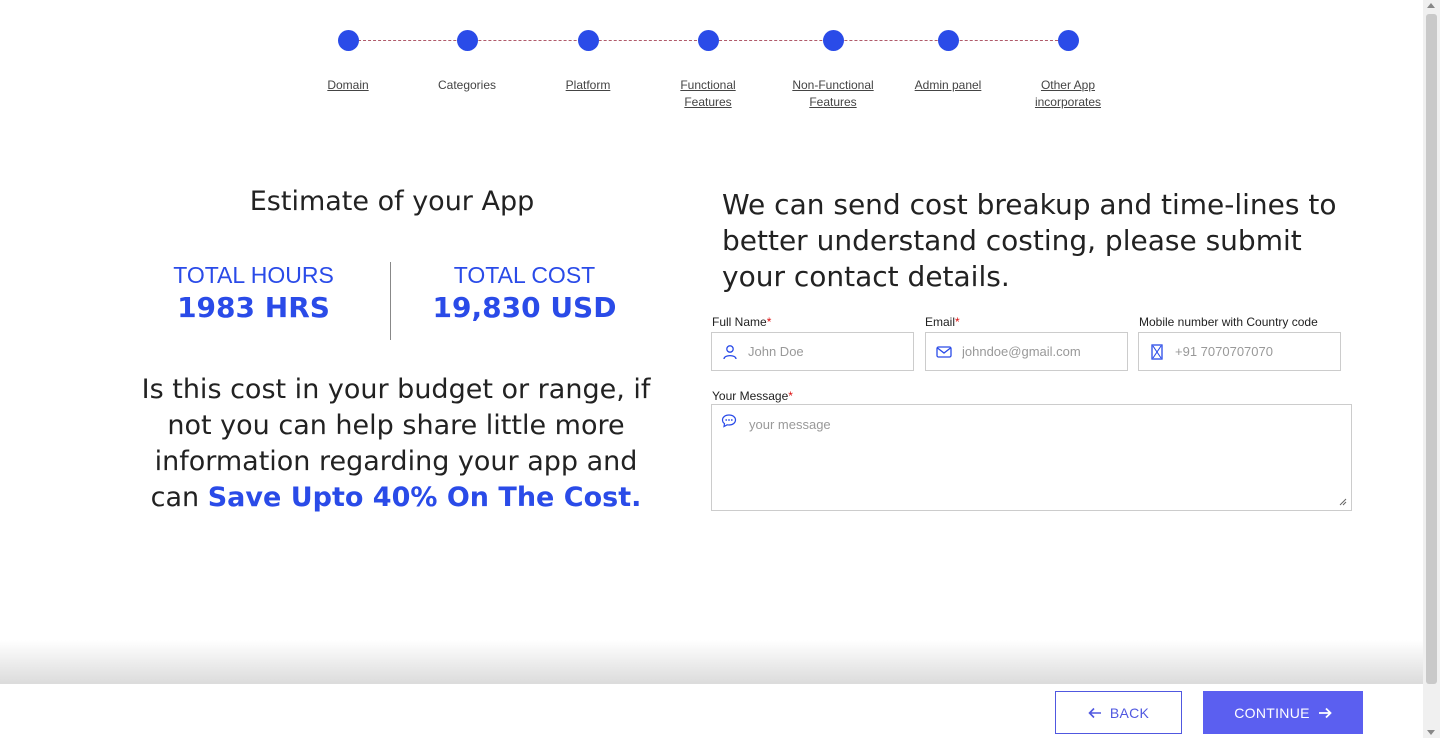 The image size is (1440, 738). I want to click on mobile-input, so click(1254, 351).